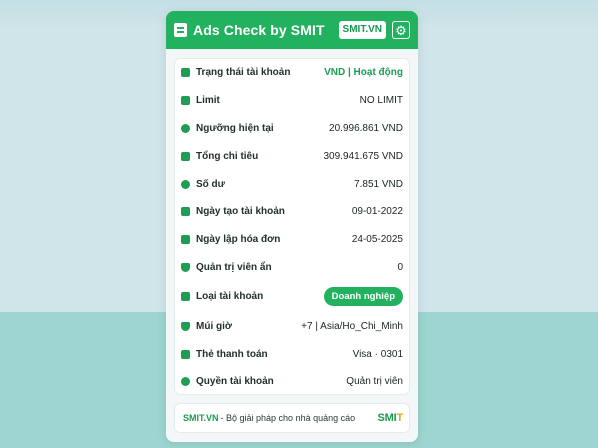 This screenshot has width=598, height=448. What do you see at coordinates (377, 240) in the screenshot?
I see `row-value: 24-05-2025` at bounding box center [377, 240].